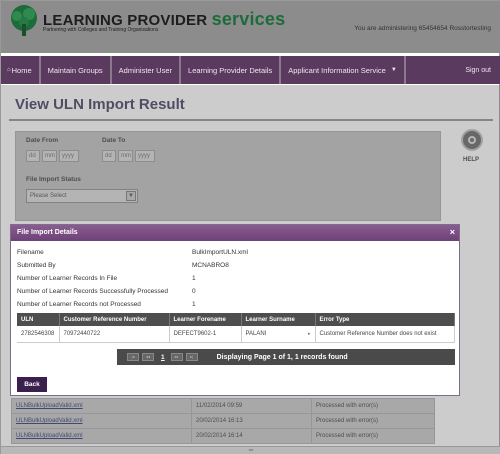  What do you see at coordinates (278, 334) in the screenshot?
I see `cell-learner-surname: PALANI ▸` at bounding box center [278, 334].